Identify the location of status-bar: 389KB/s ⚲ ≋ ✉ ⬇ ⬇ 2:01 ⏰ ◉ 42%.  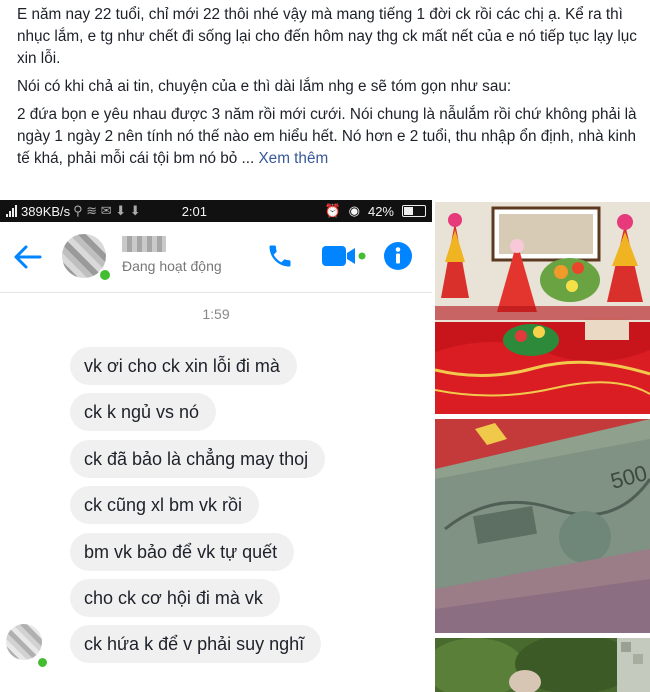
(216, 211).